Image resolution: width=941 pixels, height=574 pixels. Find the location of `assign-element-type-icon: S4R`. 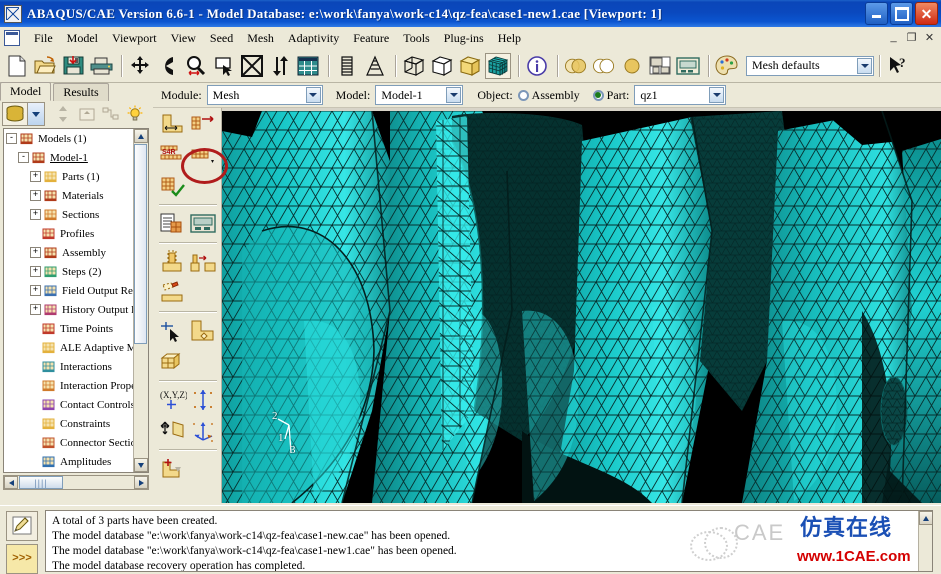

assign-element-type-icon: S4R is located at coordinates (172, 154).